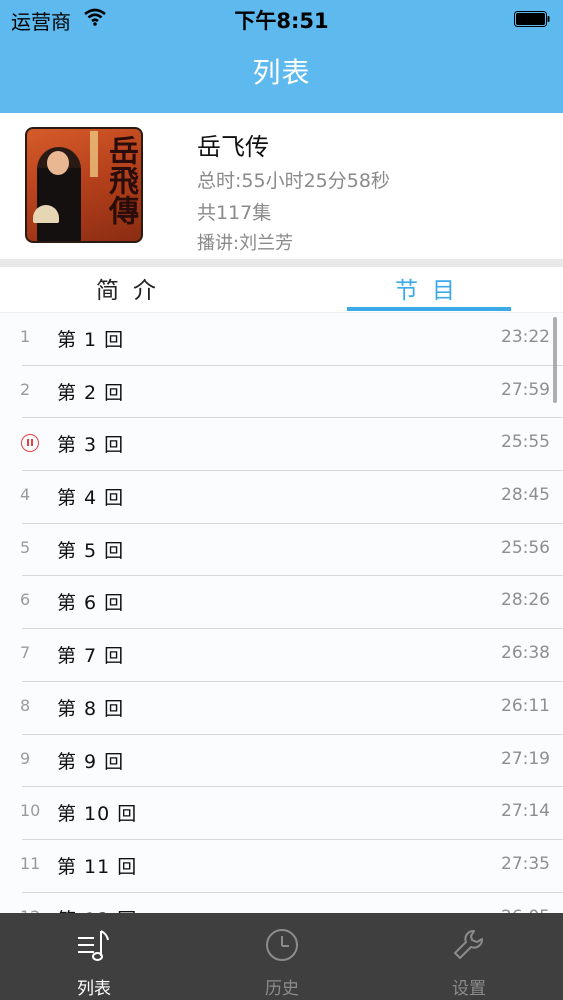 This screenshot has height=1000, width=563. What do you see at coordinates (468, 944) in the screenshot?
I see `wrench-icon` at bounding box center [468, 944].